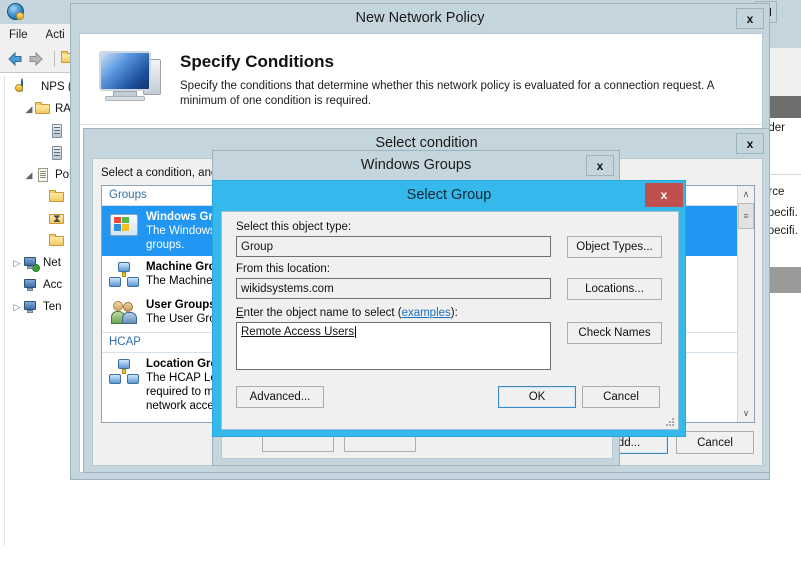  Describe the element at coordinates (356, 332) in the screenshot. I see `text-caret` at that location.